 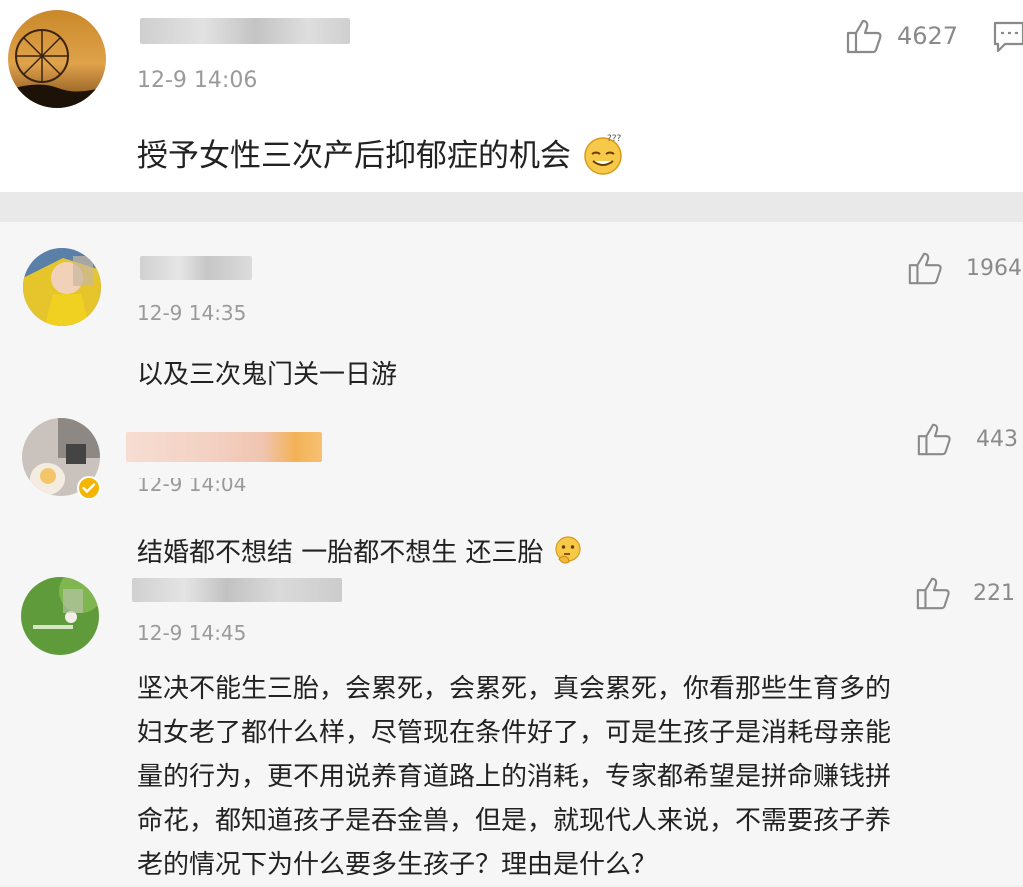 I want to click on main-comment-like-count: 4627, so click(x=928, y=36).